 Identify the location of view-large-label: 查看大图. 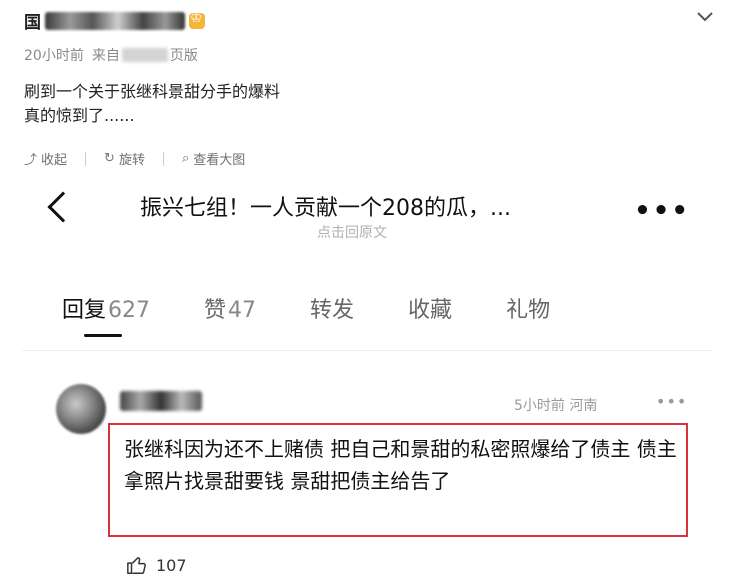
(219, 160).